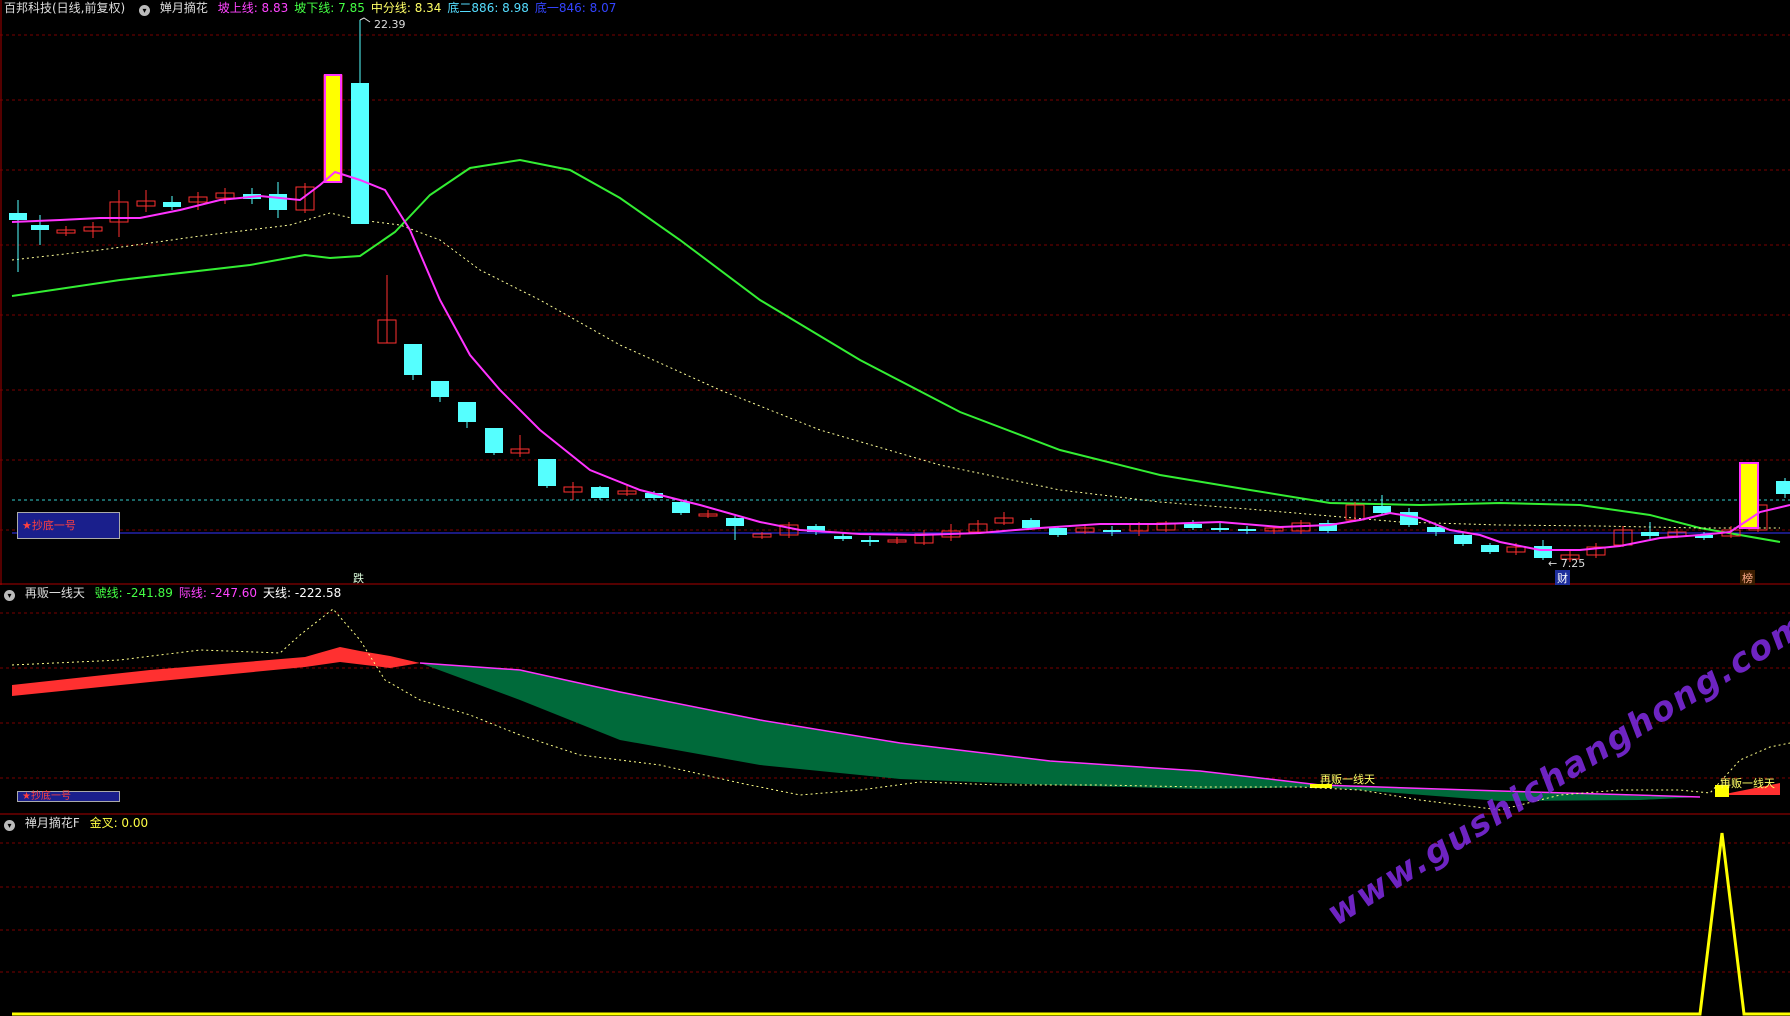 Image resolution: width=1790 pixels, height=1016 pixels. I want to click on high-price-label: 22.39, so click(390, 24).